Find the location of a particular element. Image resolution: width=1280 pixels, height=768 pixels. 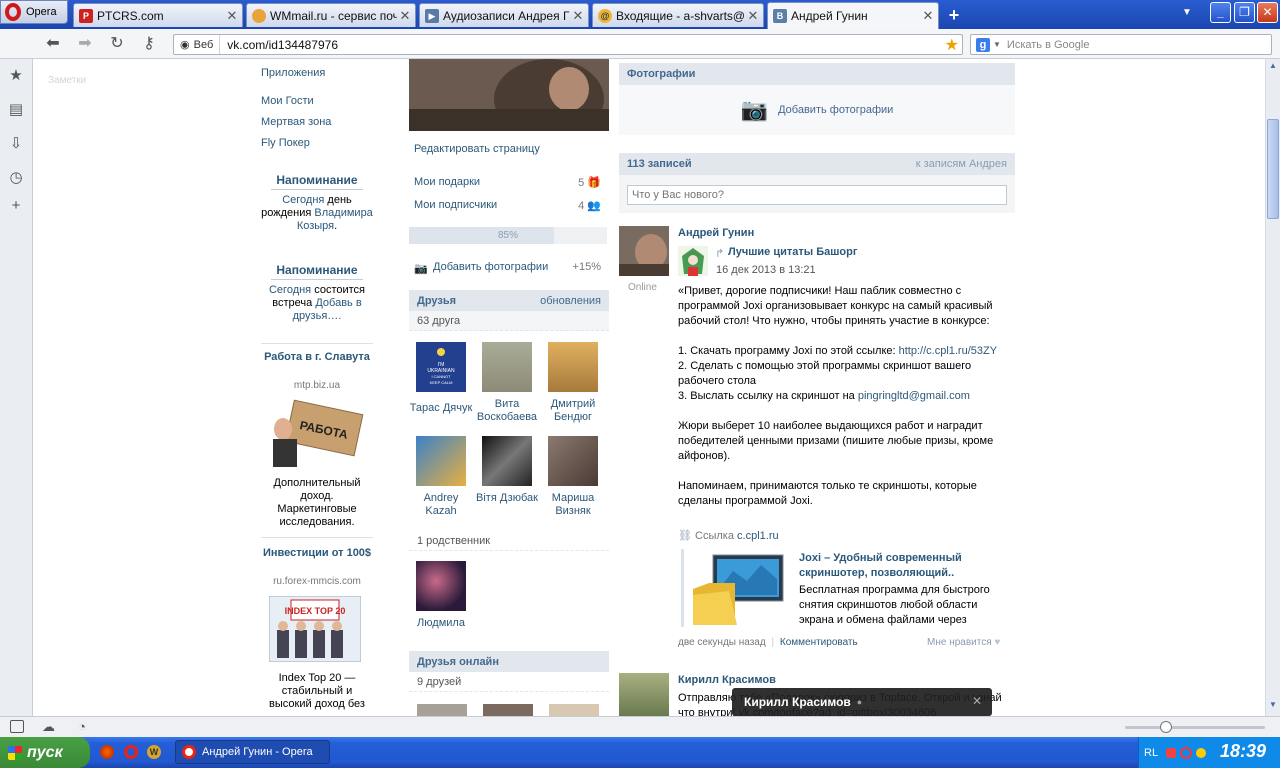

start-button: пуск is located at coordinates (45, 752).